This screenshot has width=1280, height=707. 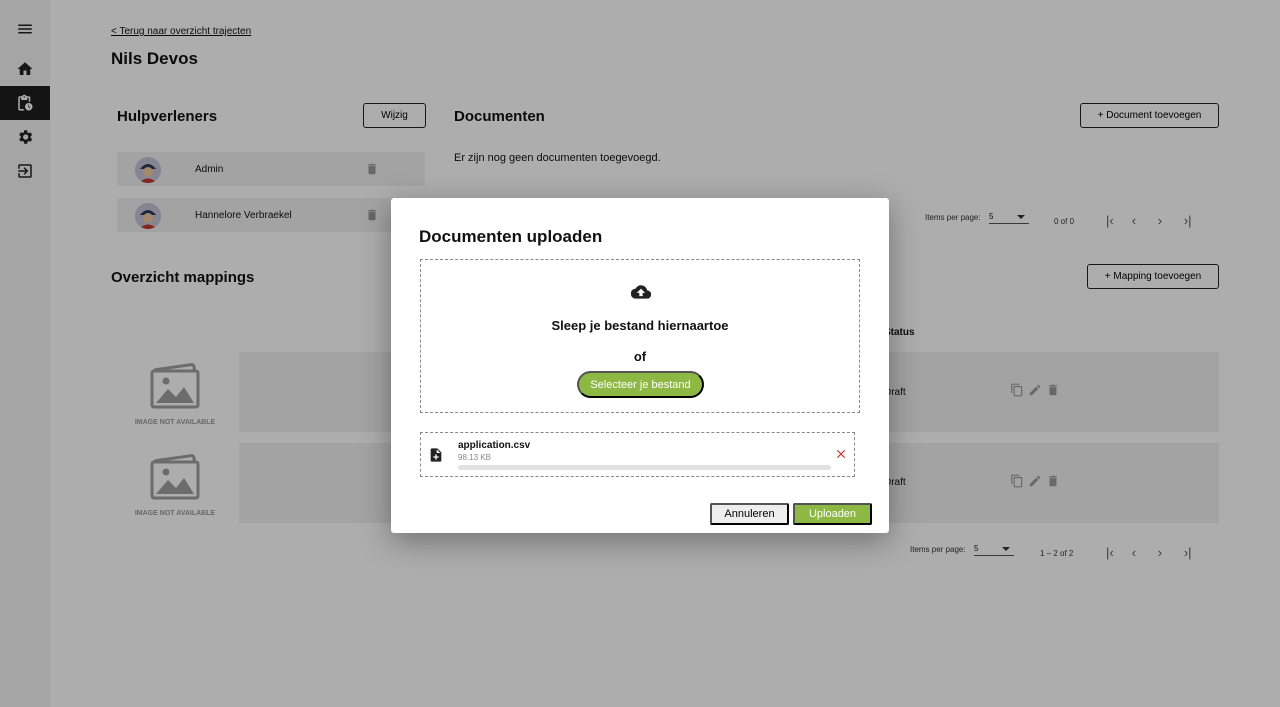 I want to click on close-icon, so click(x=841, y=454).